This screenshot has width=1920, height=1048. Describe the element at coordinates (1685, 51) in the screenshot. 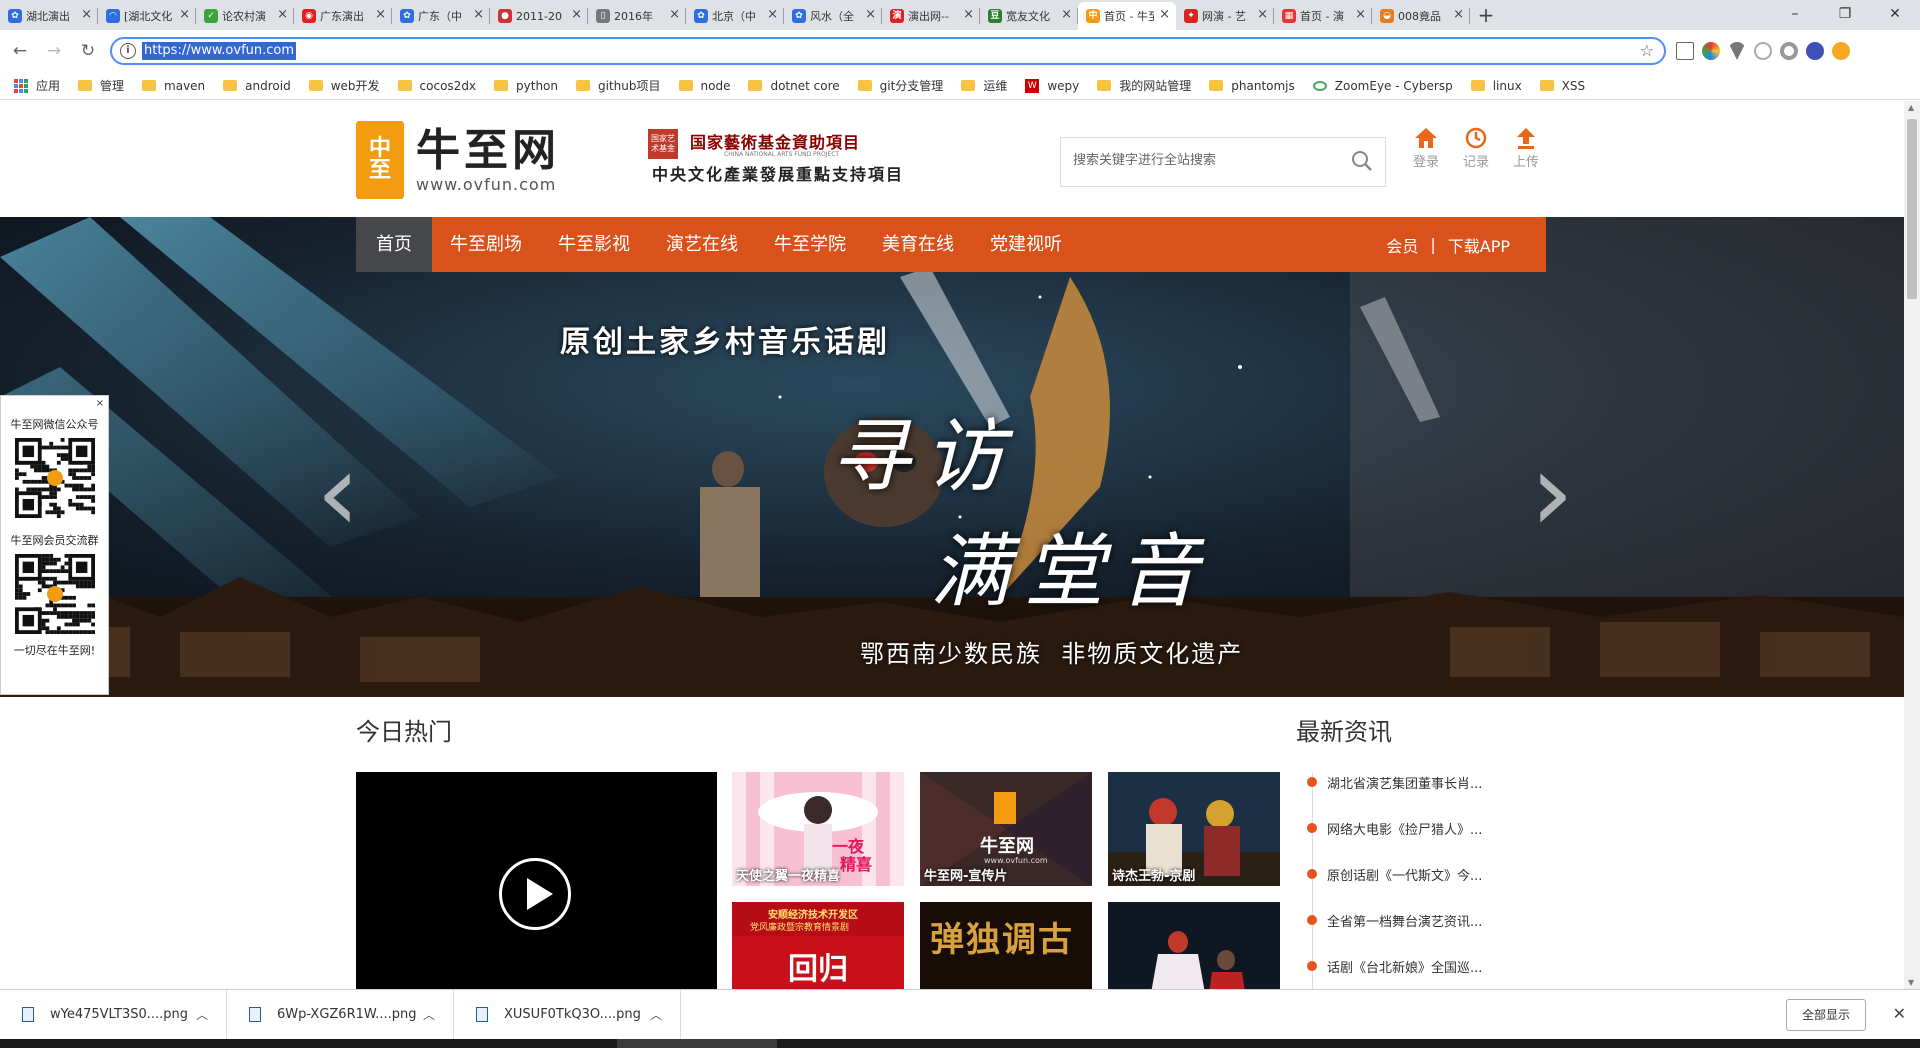

I see `extension-e-icon` at that location.